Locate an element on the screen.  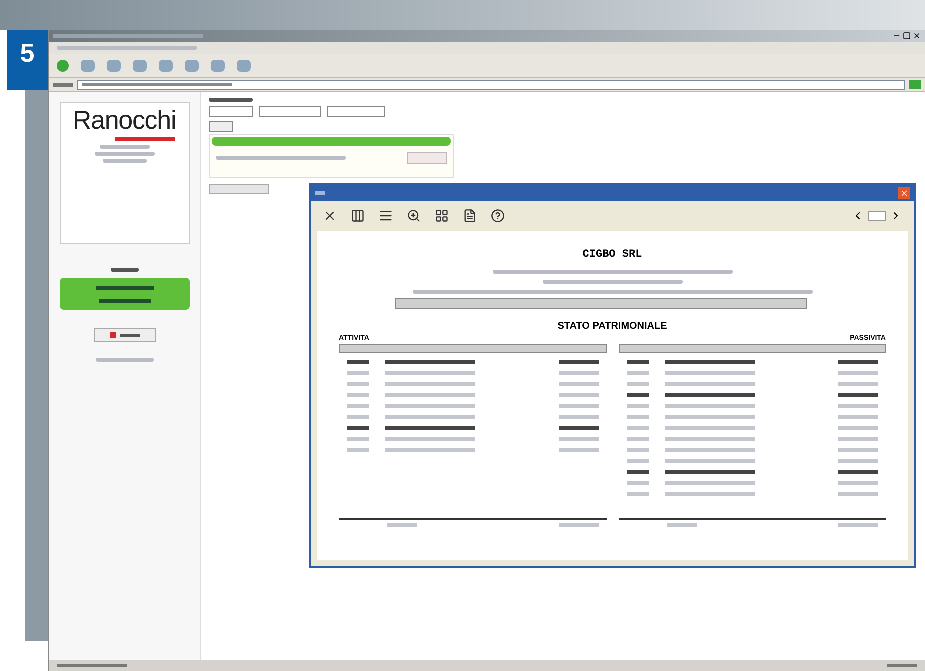
step-badge: 5 is located at coordinates (27, 60).